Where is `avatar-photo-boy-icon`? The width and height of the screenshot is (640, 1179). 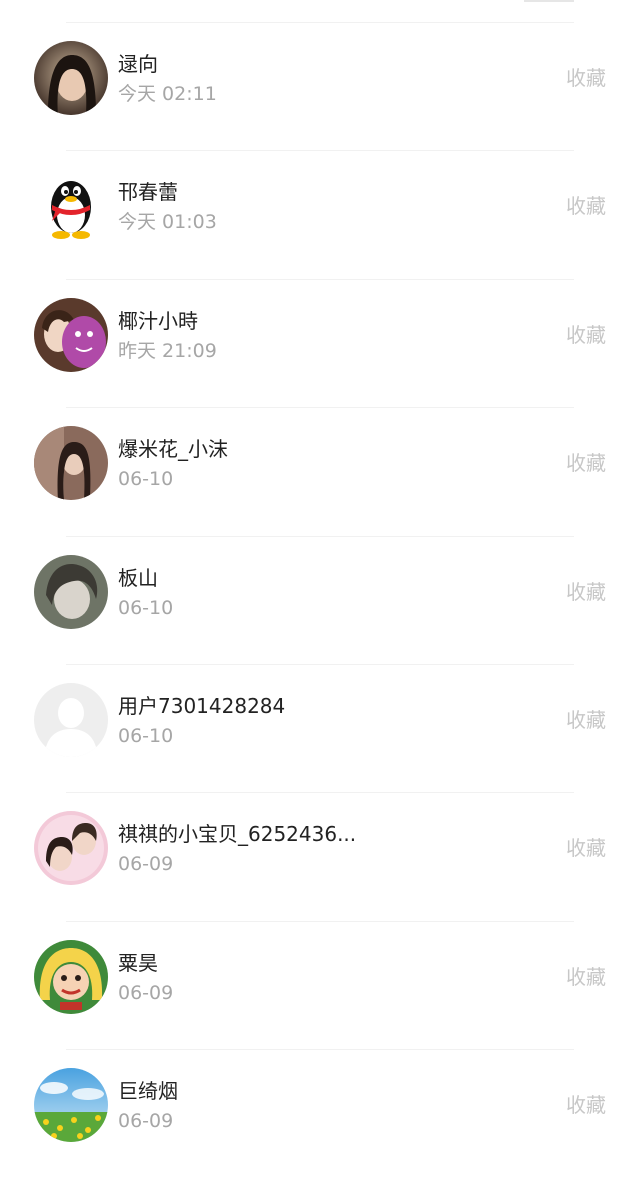
avatar-photo-boy-icon is located at coordinates (71, 591).